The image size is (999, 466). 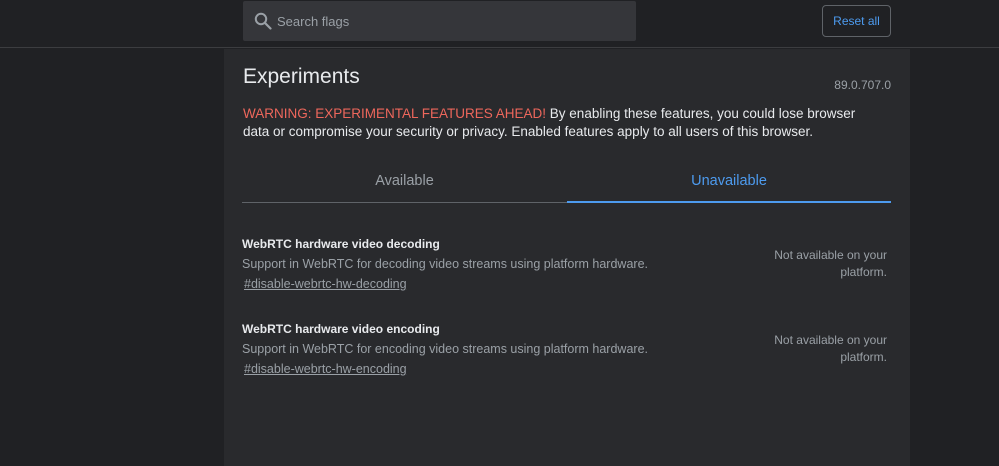 I want to click on tab-available: Available, so click(x=404, y=182).